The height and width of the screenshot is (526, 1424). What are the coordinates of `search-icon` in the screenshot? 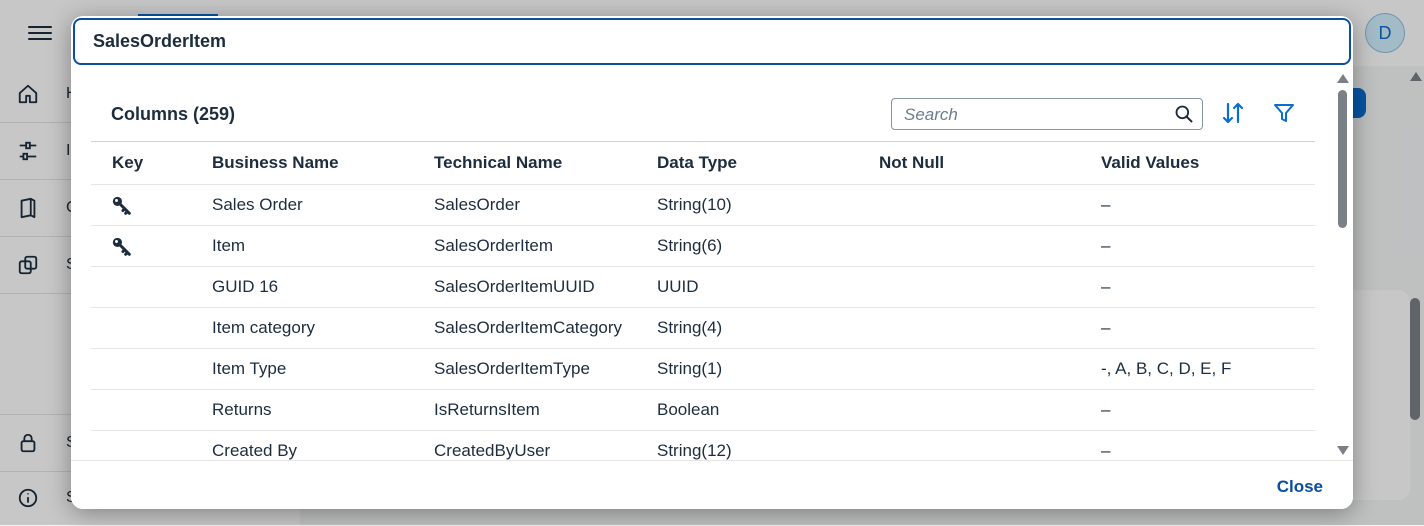 It's located at (1184, 114).